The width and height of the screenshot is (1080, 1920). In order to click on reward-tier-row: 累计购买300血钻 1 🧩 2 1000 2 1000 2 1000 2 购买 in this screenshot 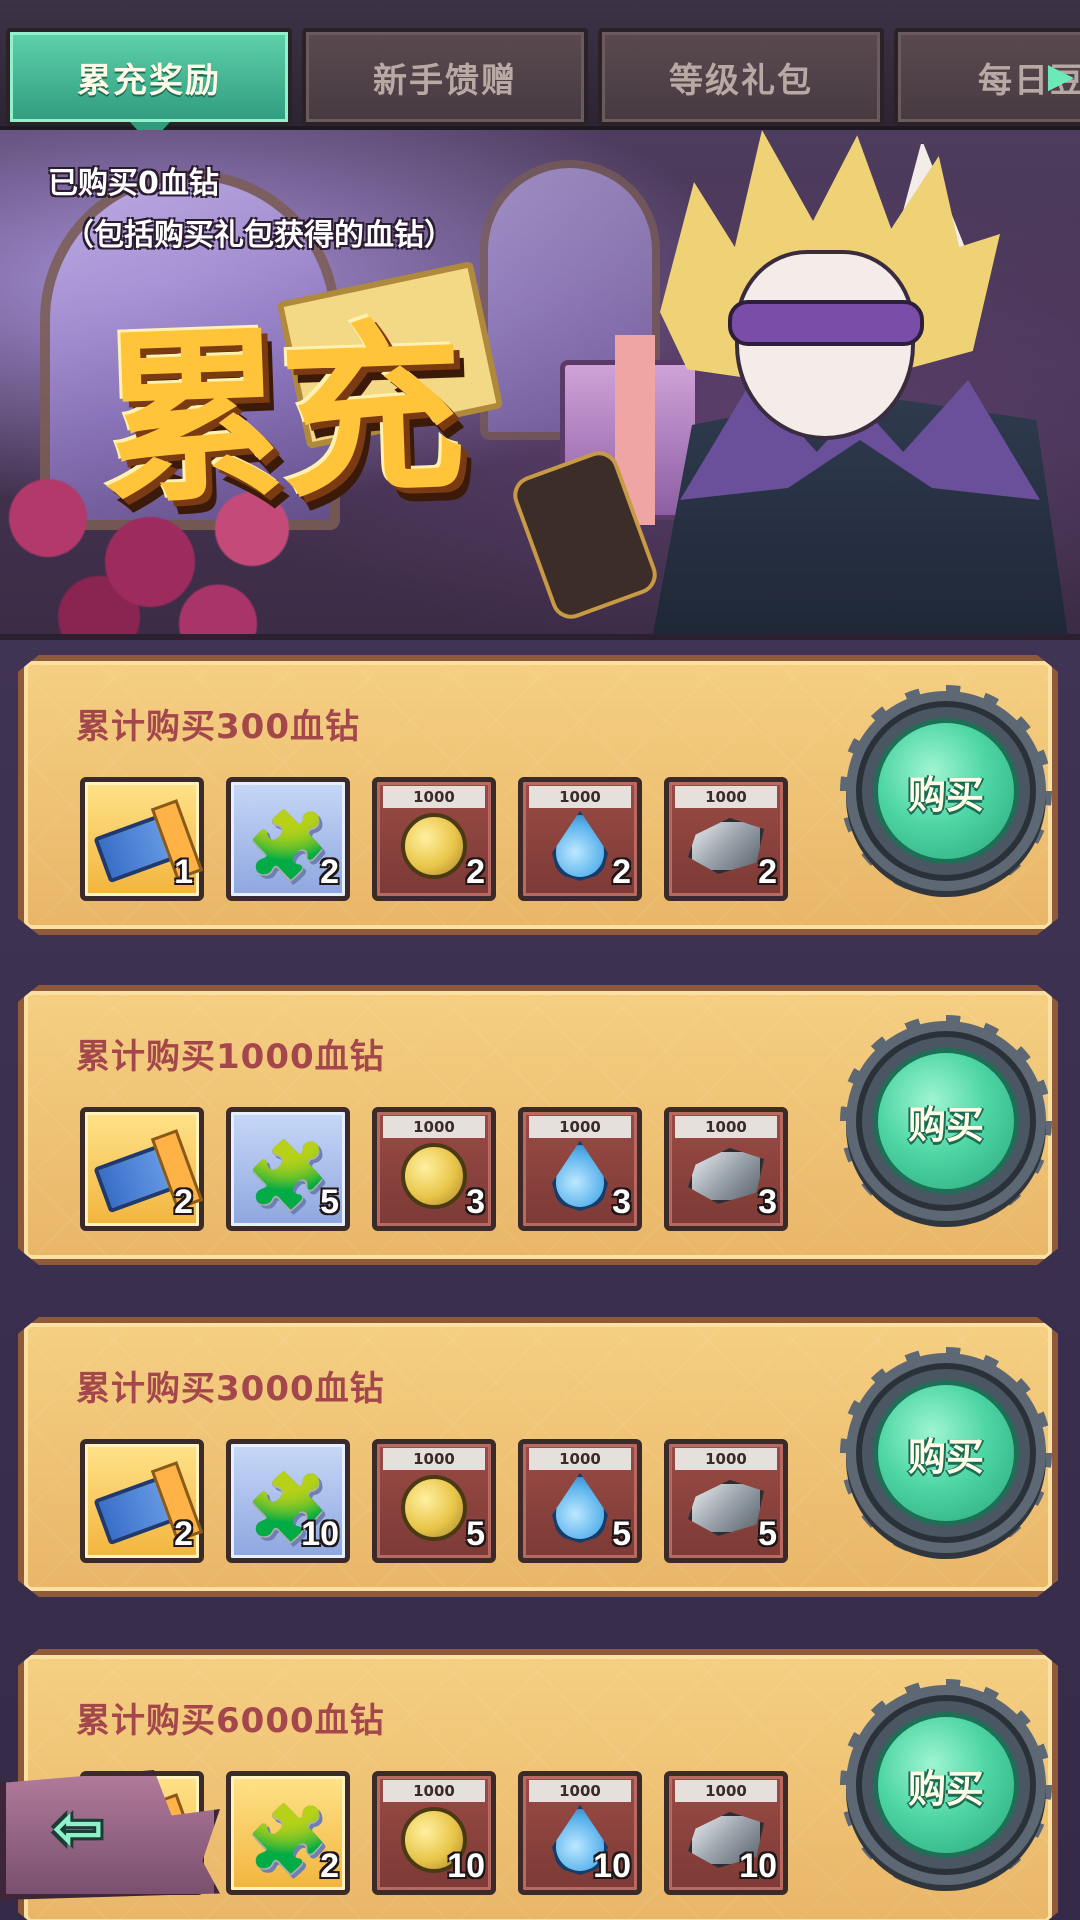, I will do `click(538, 795)`.